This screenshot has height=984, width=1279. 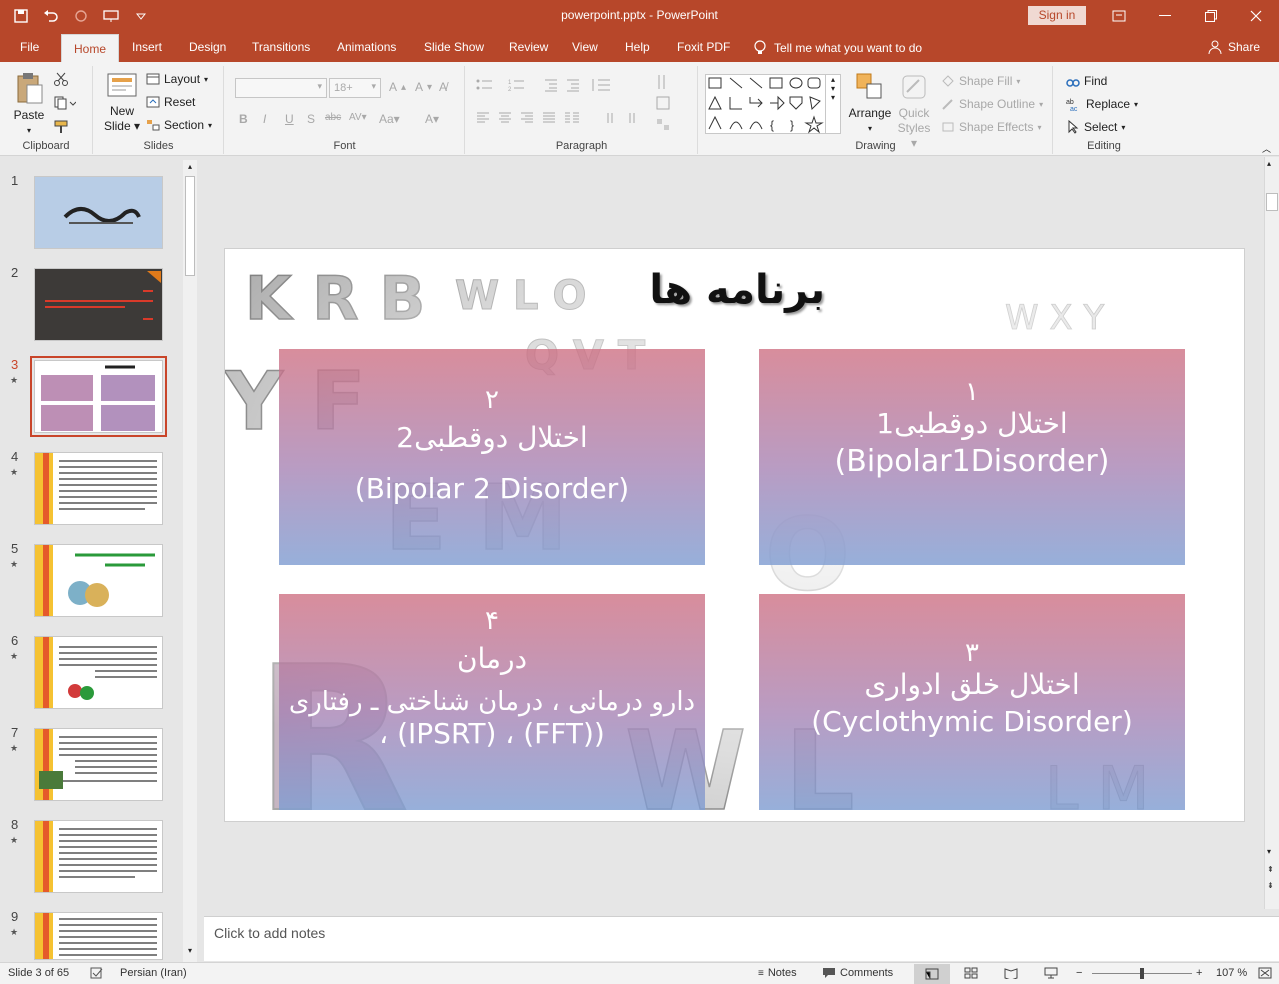 What do you see at coordinates (777, 973) in the screenshot?
I see `notes-toggle: ≡ Notes` at bounding box center [777, 973].